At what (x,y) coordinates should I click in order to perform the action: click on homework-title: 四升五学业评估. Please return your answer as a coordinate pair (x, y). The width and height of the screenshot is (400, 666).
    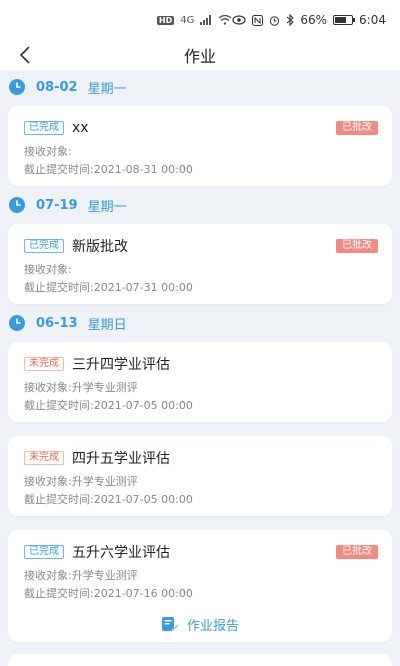
    Looking at the image, I should click on (121, 459).